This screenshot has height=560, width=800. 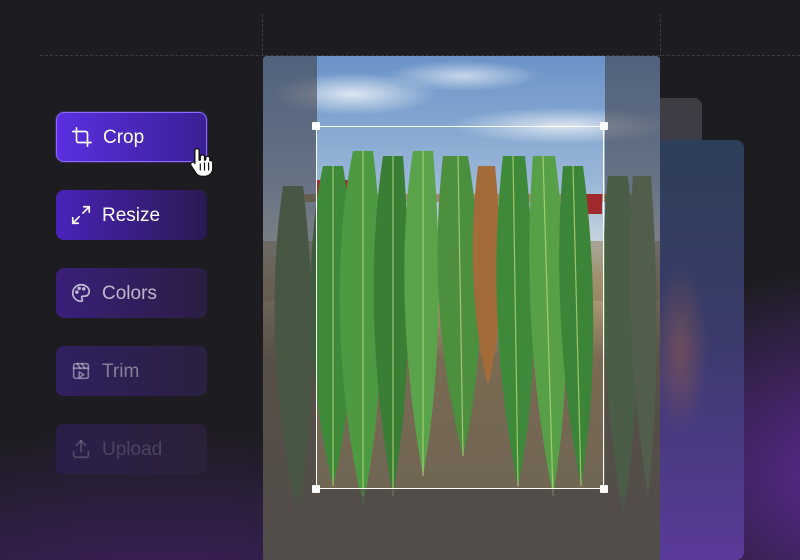 I want to click on canvas-guide-right, so click(x=660, y=35).